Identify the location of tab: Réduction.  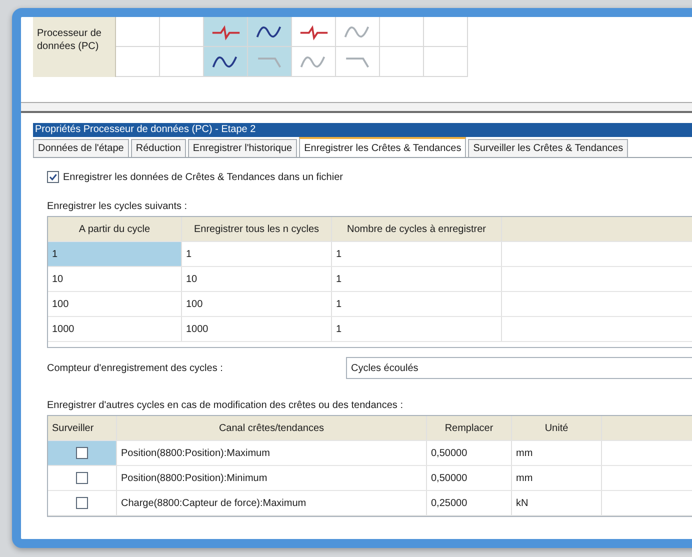
(158, 148).